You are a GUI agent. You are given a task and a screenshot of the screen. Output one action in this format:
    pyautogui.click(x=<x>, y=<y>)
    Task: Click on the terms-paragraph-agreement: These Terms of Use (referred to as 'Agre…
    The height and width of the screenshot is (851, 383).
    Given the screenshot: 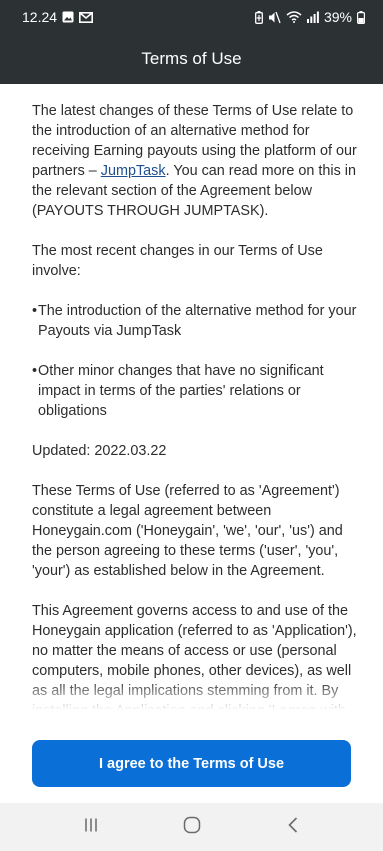 What is the action you would take?
    pyautogui.click(x=187, y=531)
    